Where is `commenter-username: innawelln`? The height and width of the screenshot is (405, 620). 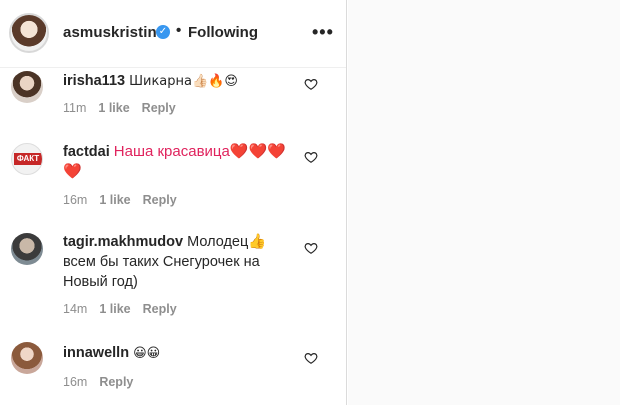
commenter-username: innawelln is located at coordinates (96, 353).